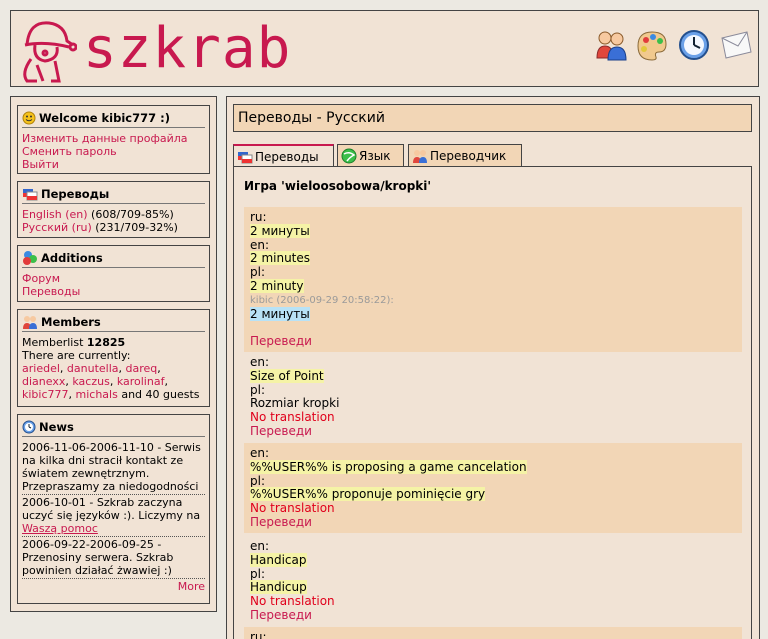  Describe the element at coordinates (191, 586) in the screenshot. I see `more-news-link: More` at that location.